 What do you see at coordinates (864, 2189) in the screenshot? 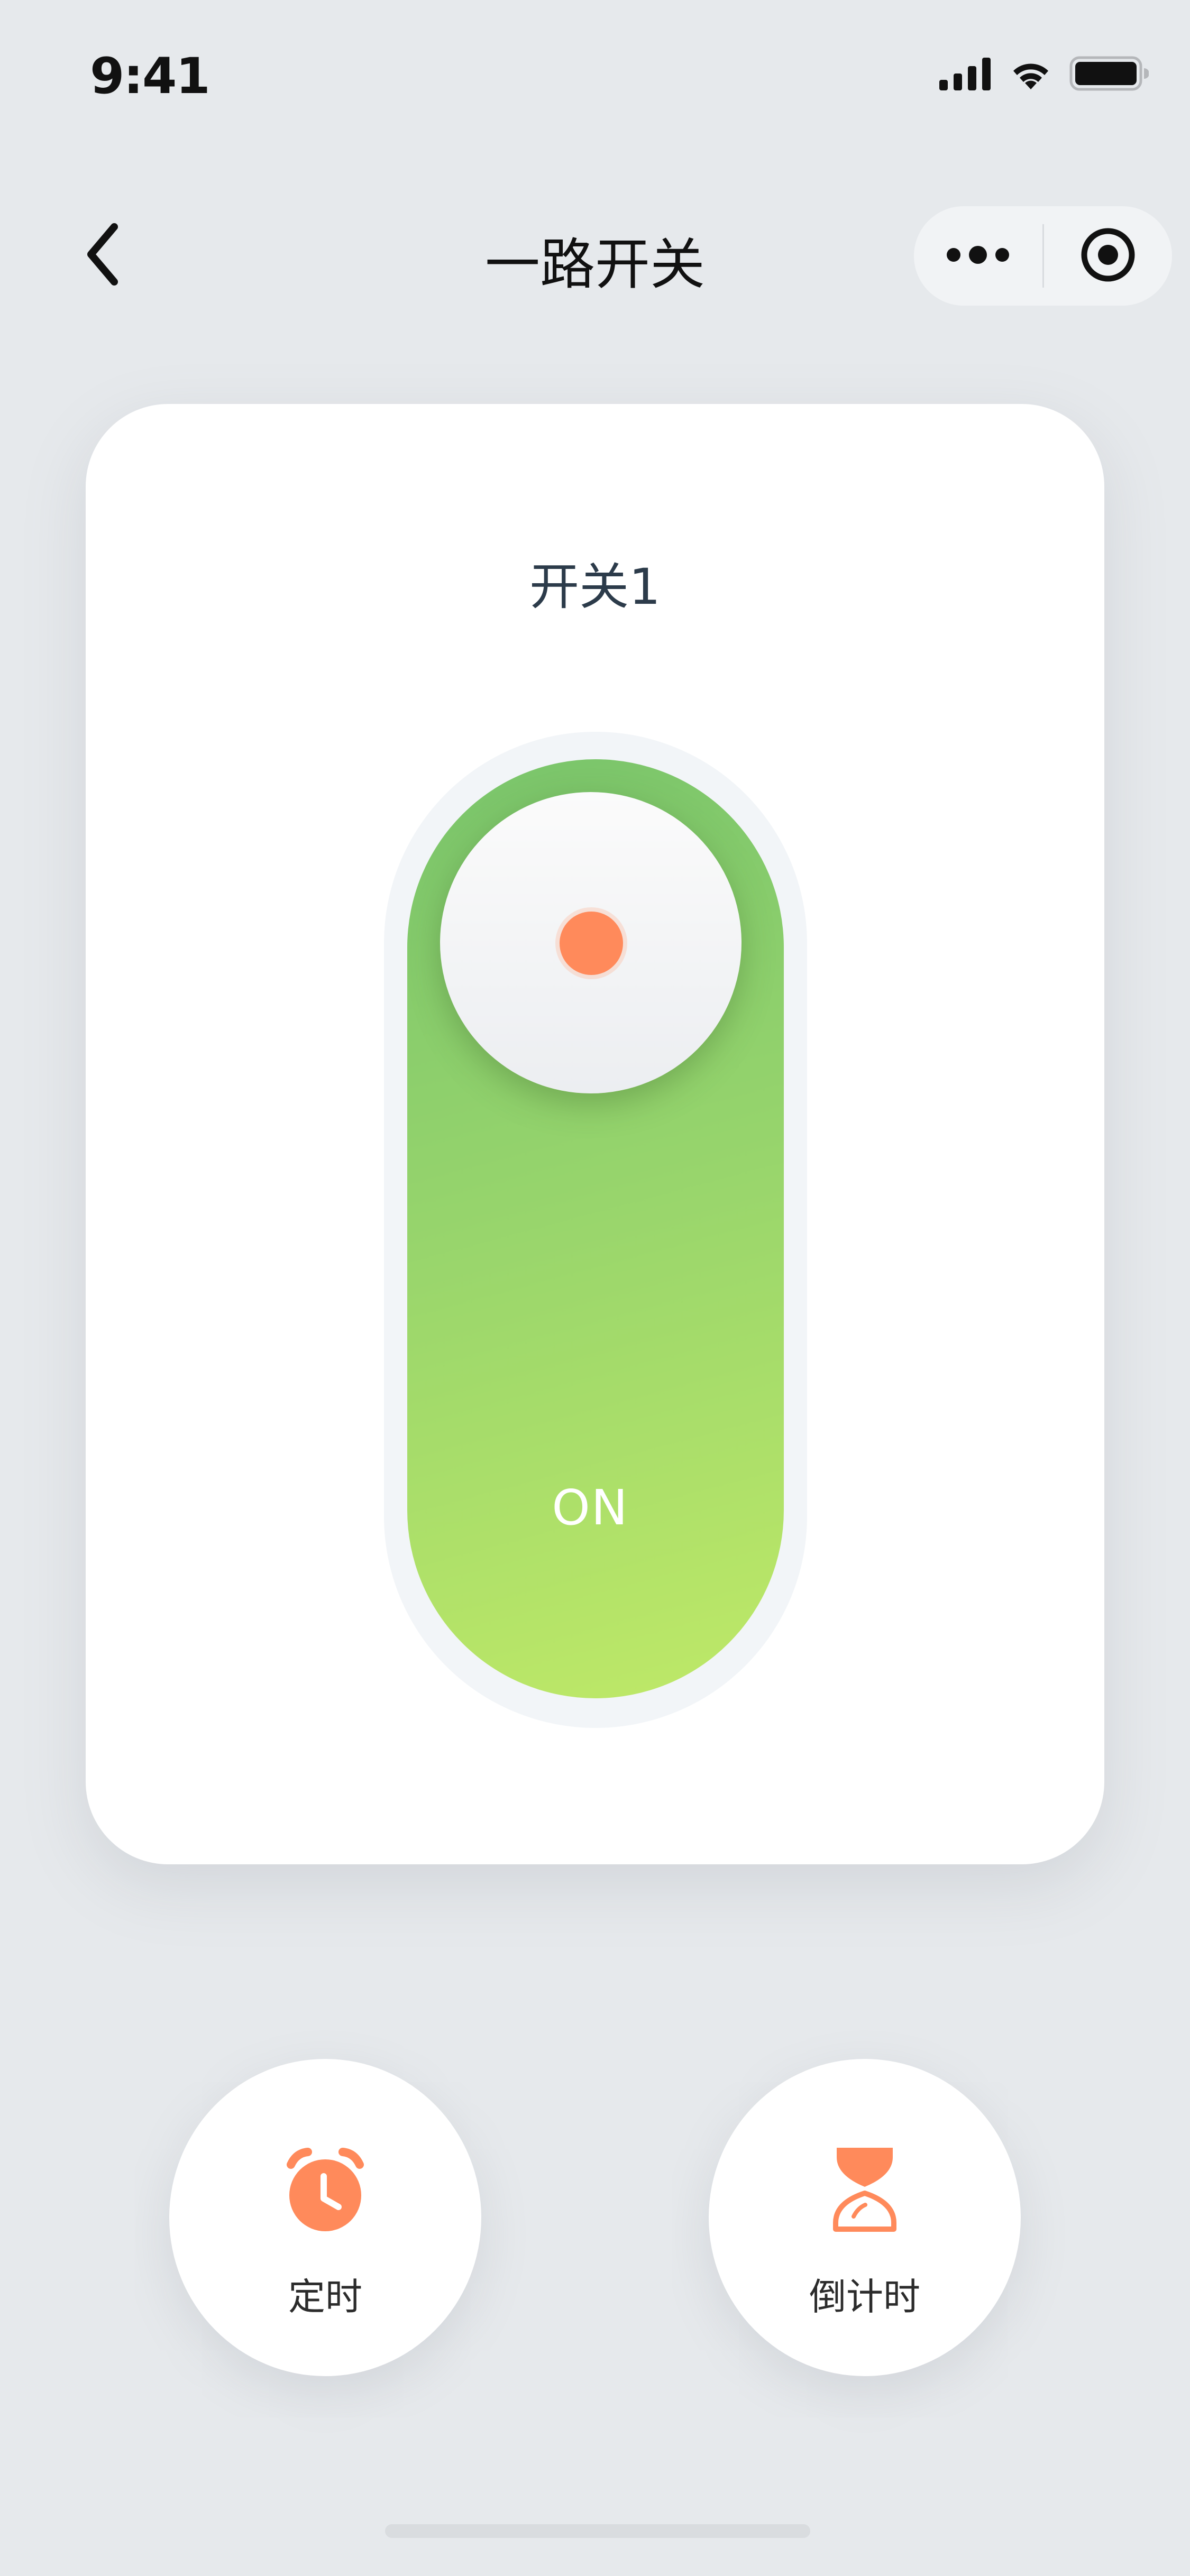
I see `hourglass-icon` at bounding box center [864, 2189].